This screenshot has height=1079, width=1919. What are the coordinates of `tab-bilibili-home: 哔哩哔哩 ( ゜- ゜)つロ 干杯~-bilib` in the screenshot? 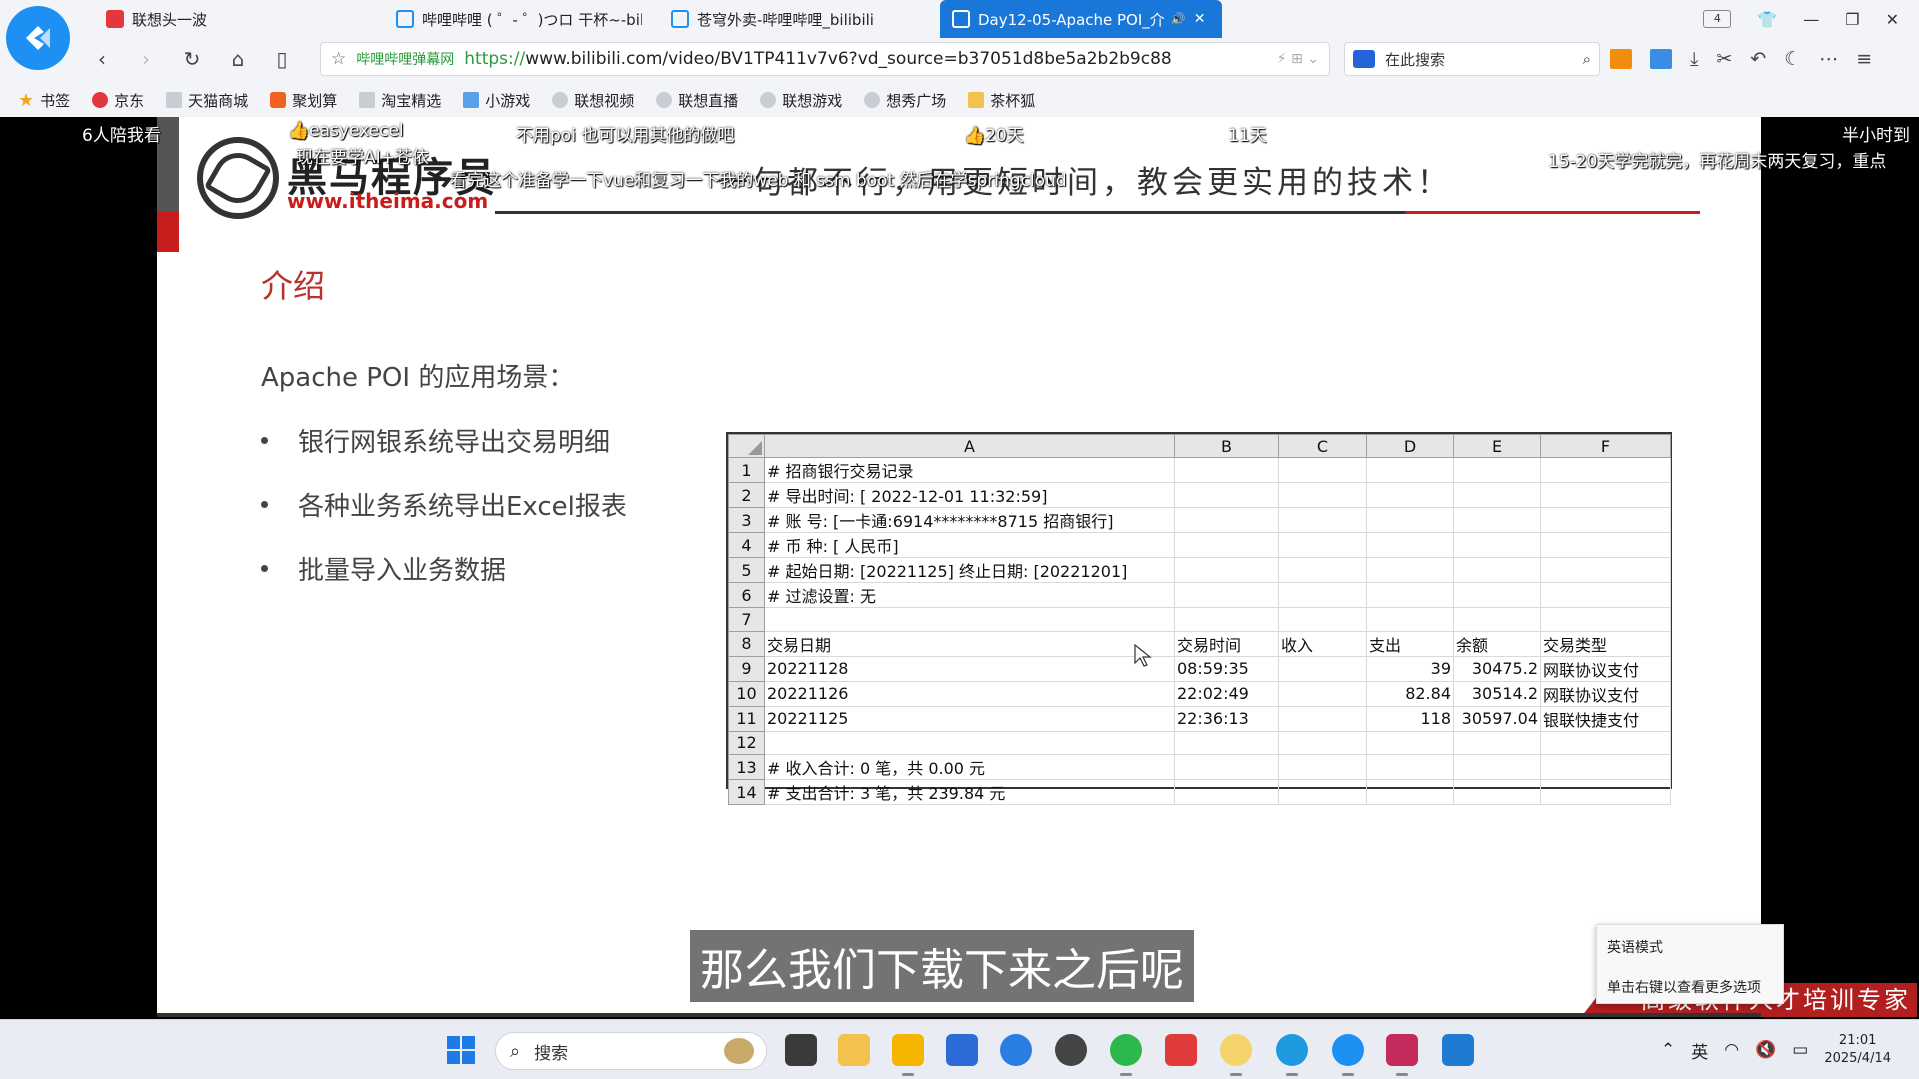 It's located at (519, 19).